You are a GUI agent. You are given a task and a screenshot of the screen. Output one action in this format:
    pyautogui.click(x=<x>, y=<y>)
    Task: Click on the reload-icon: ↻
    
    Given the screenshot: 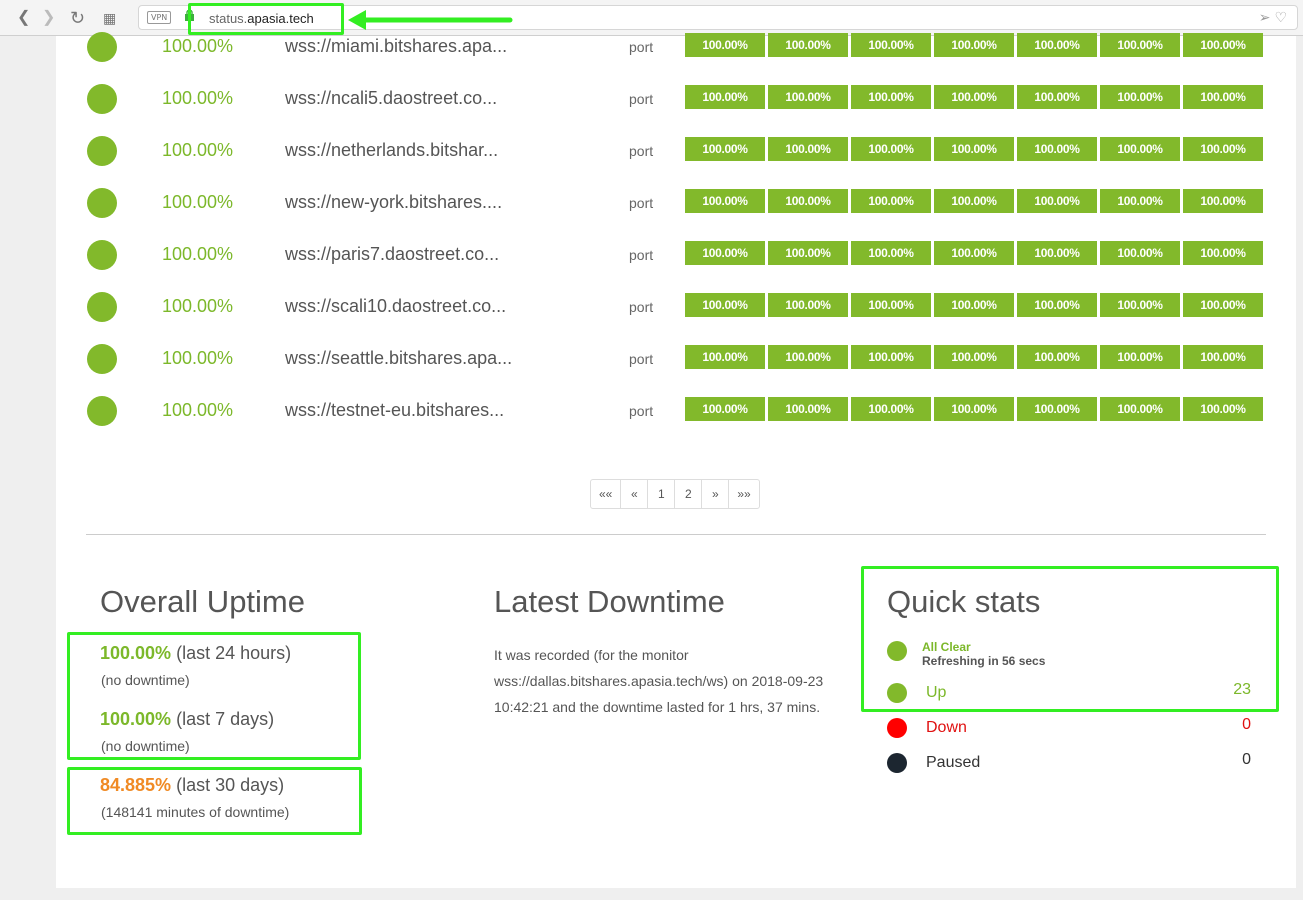 What is the action you would take?
    pyautogui.click(x=77, y=18)
    